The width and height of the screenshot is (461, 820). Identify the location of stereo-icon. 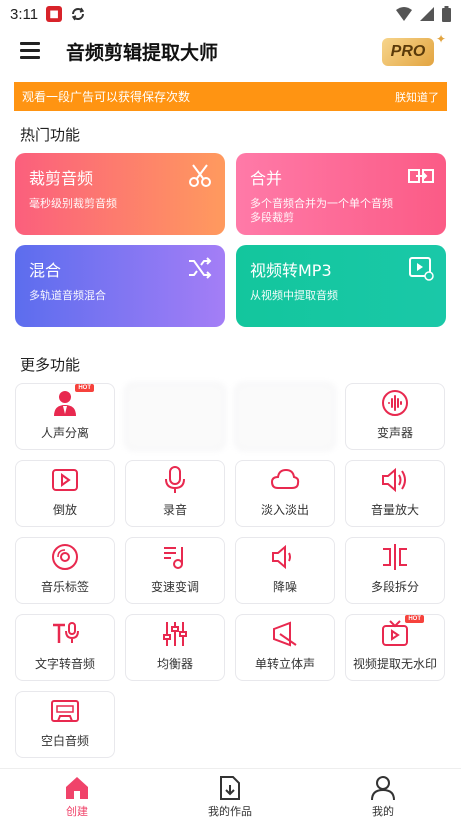
(285, 634).